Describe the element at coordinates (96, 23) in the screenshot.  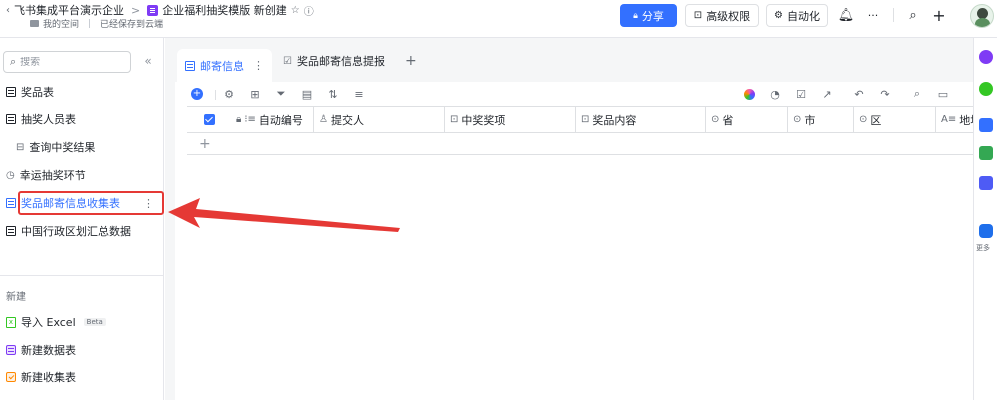
I see `doc-meta: 我的空间 已经保存到云端` at that location.